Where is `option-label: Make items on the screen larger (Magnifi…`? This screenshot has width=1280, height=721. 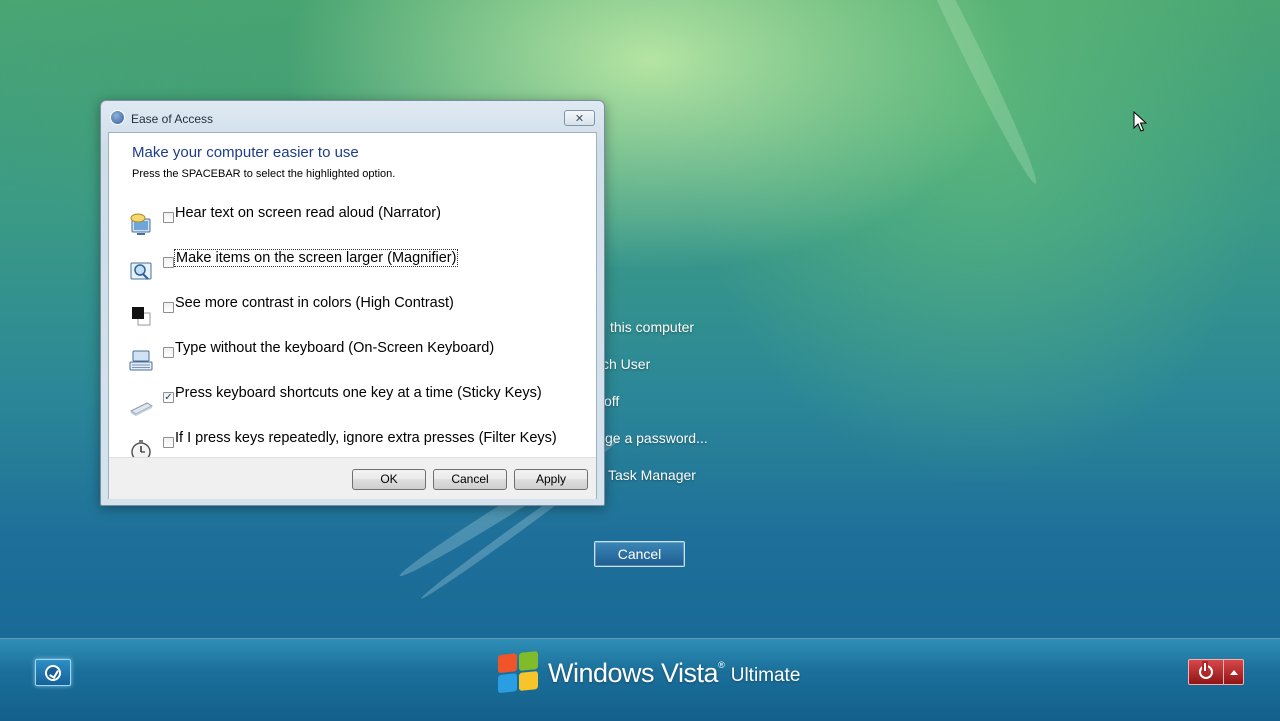
option-label: Make items on the screen larger (Magnifi… is located at coordinates (316, 258).